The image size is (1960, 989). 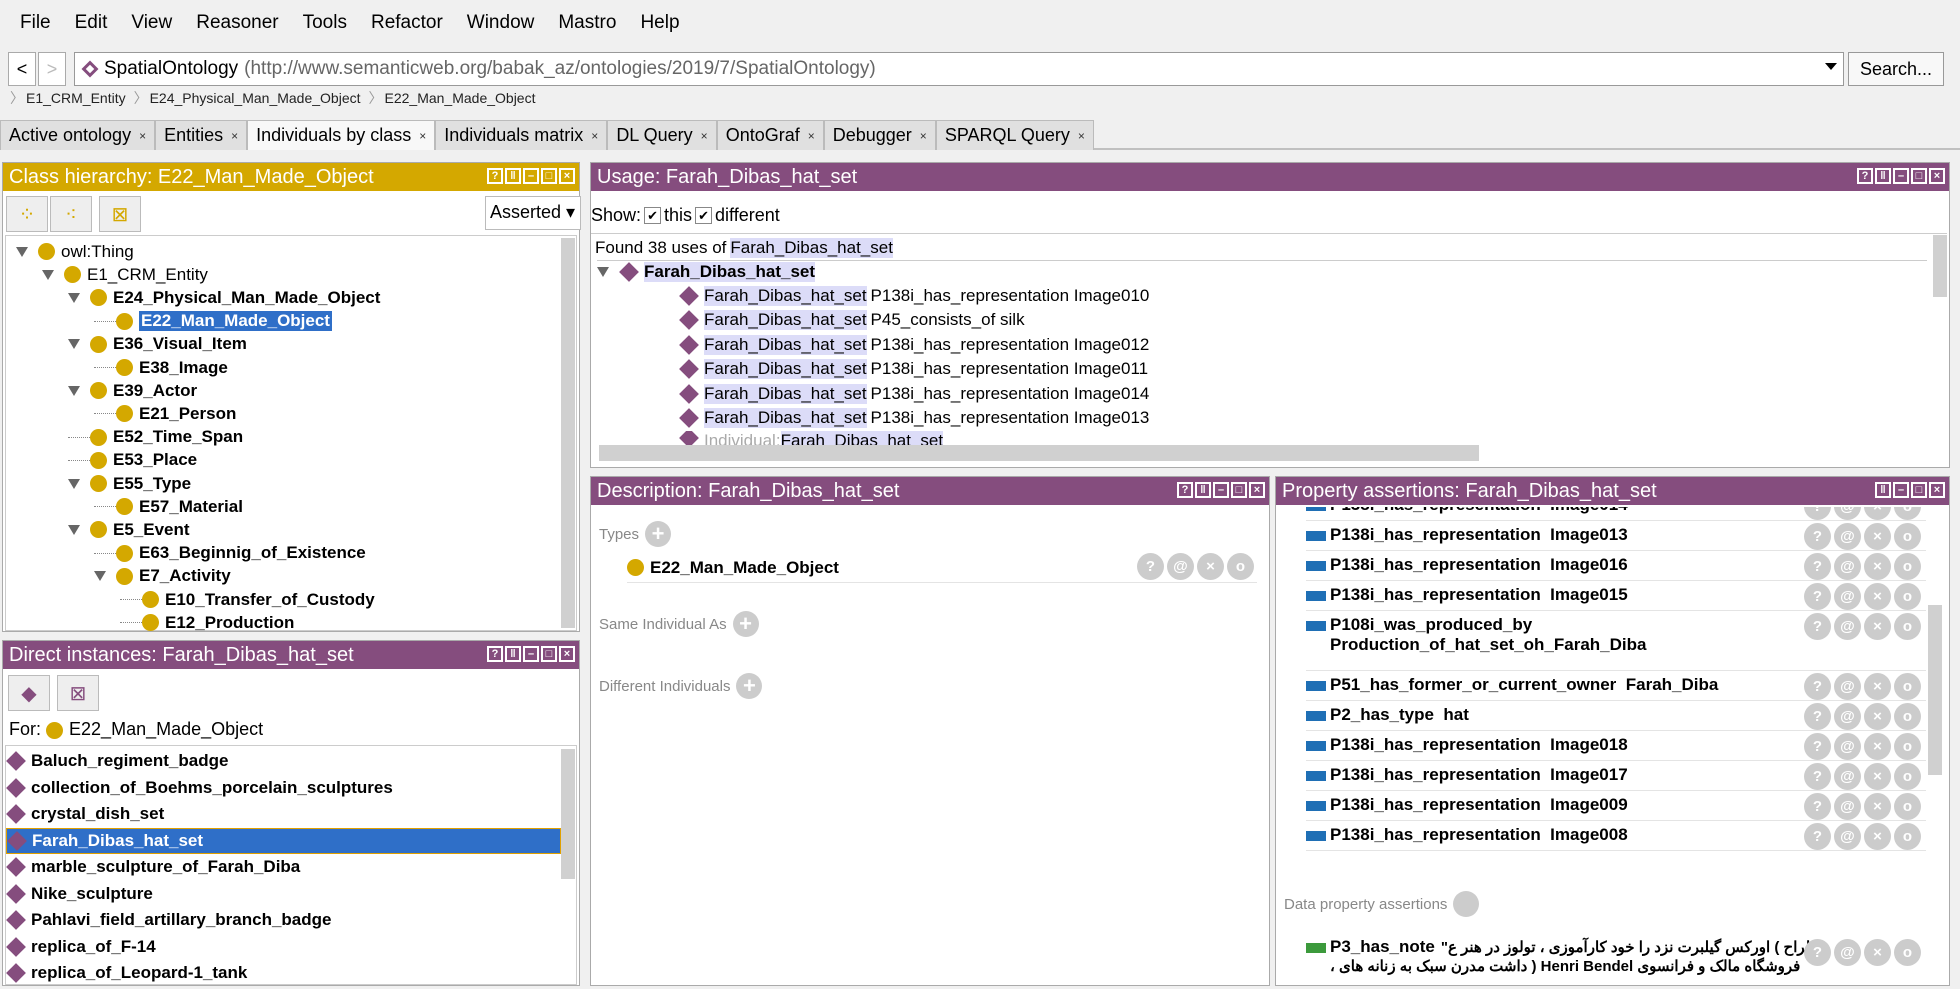 I want to click on instance-item: Baluch_regiment_badge, so click(x=283, y=761).